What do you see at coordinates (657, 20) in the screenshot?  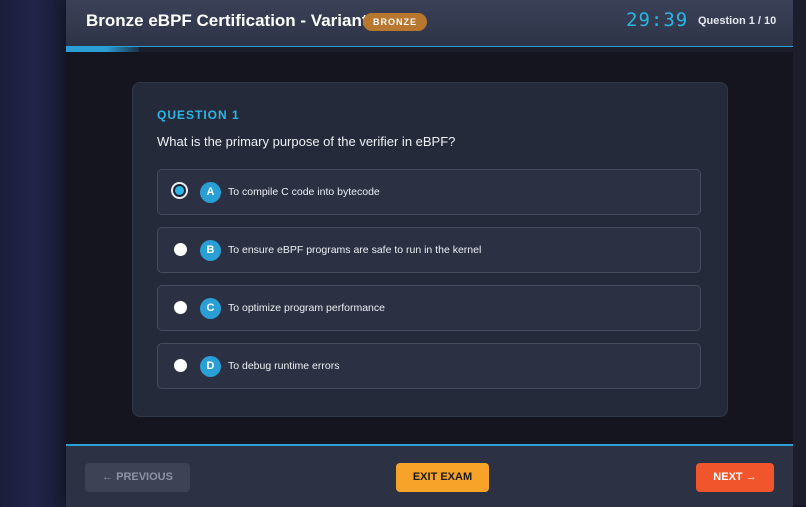 I see `countdown-timer: 29:39` at bounding box center [657, 20].